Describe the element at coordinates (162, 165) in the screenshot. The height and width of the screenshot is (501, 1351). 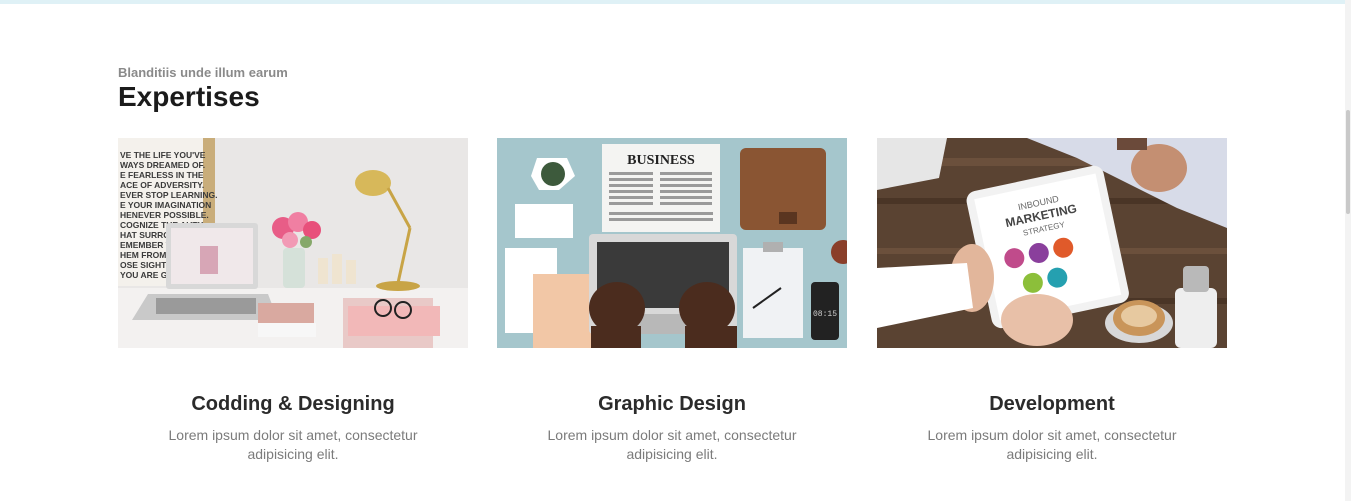
I see `poster-line: WAYS DREAMED OF.` at that location.